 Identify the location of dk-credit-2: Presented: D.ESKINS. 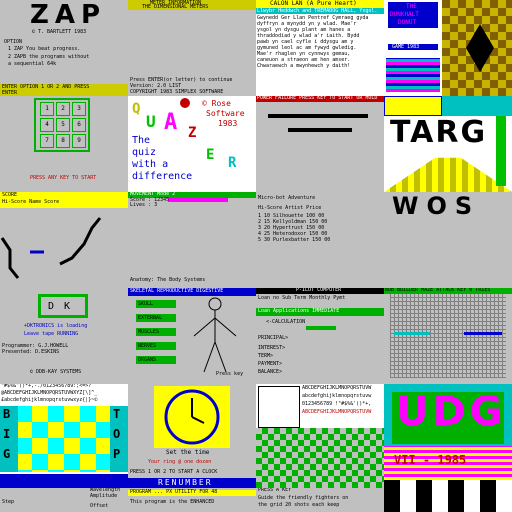
(31, 352).